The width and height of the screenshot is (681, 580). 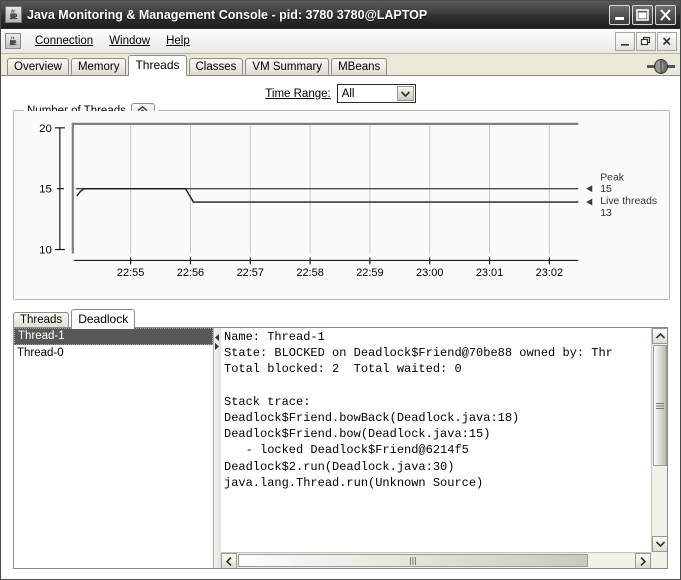 What do you see at coordinates (113, 336) in the screenshot?
I see `list-item: Thread-1` at bounding box center [113, 336].